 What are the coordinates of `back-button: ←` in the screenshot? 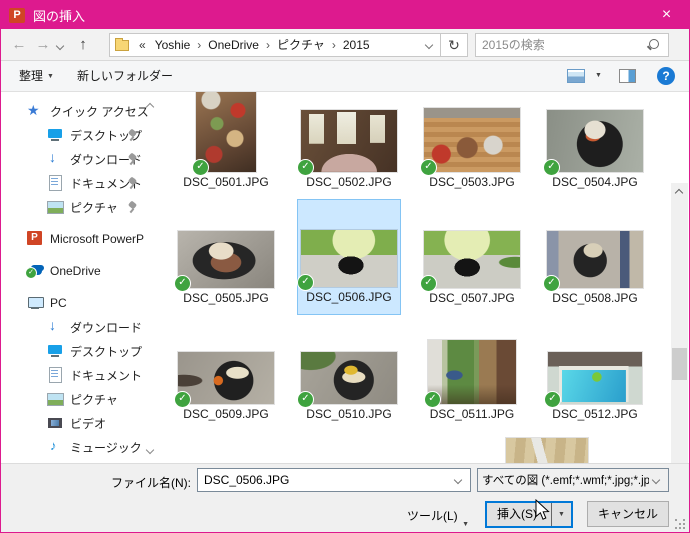 It's located at (19, 45).